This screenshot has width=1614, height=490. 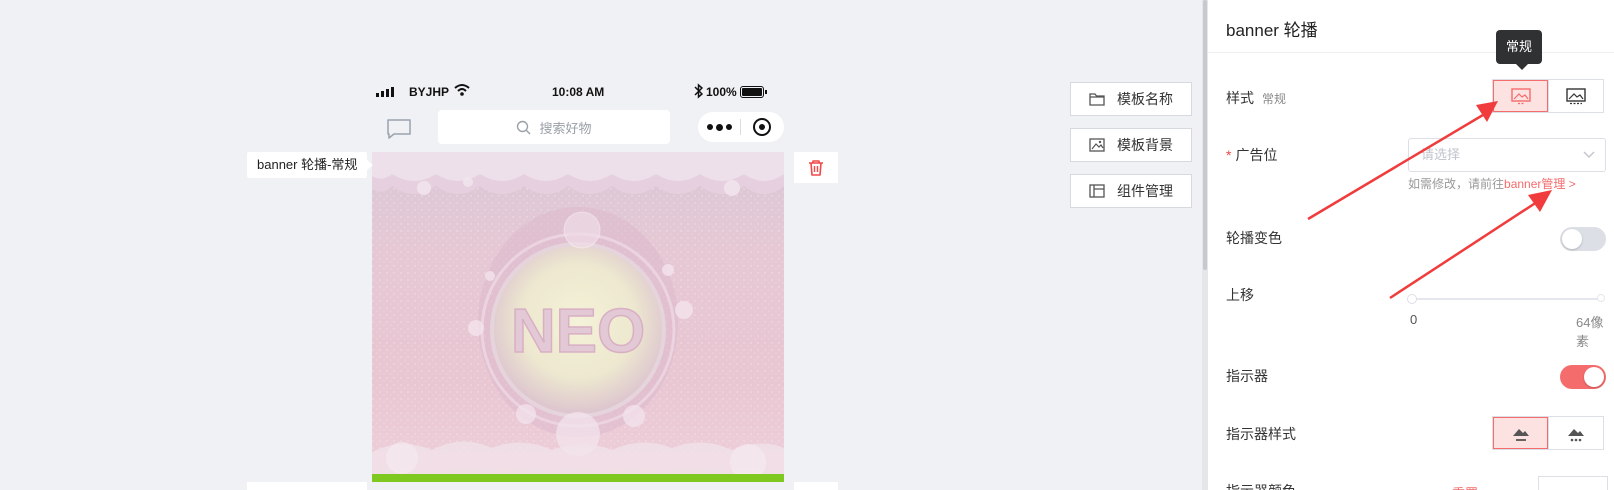 I want to click on search-bar: 搜索好物, so click(x=554, y=127).